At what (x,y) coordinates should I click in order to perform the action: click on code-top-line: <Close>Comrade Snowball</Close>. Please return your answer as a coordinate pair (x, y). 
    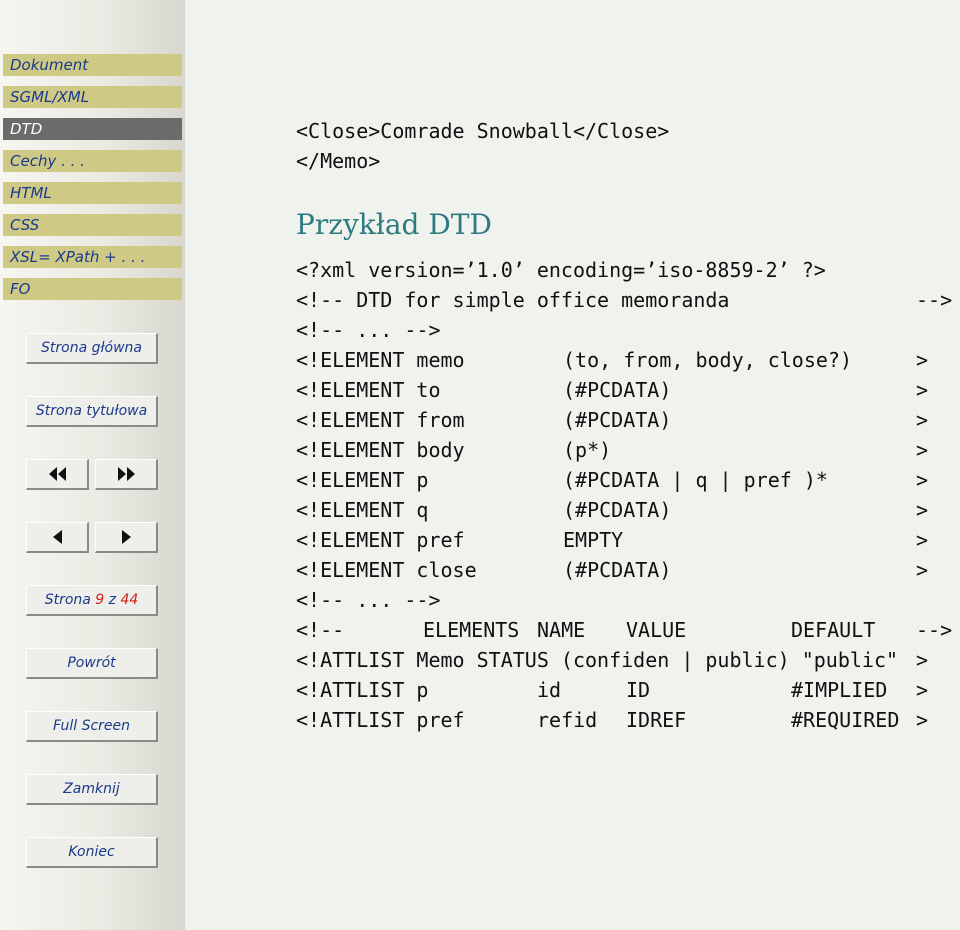
    Looking at the image, I should click on (483, 131).